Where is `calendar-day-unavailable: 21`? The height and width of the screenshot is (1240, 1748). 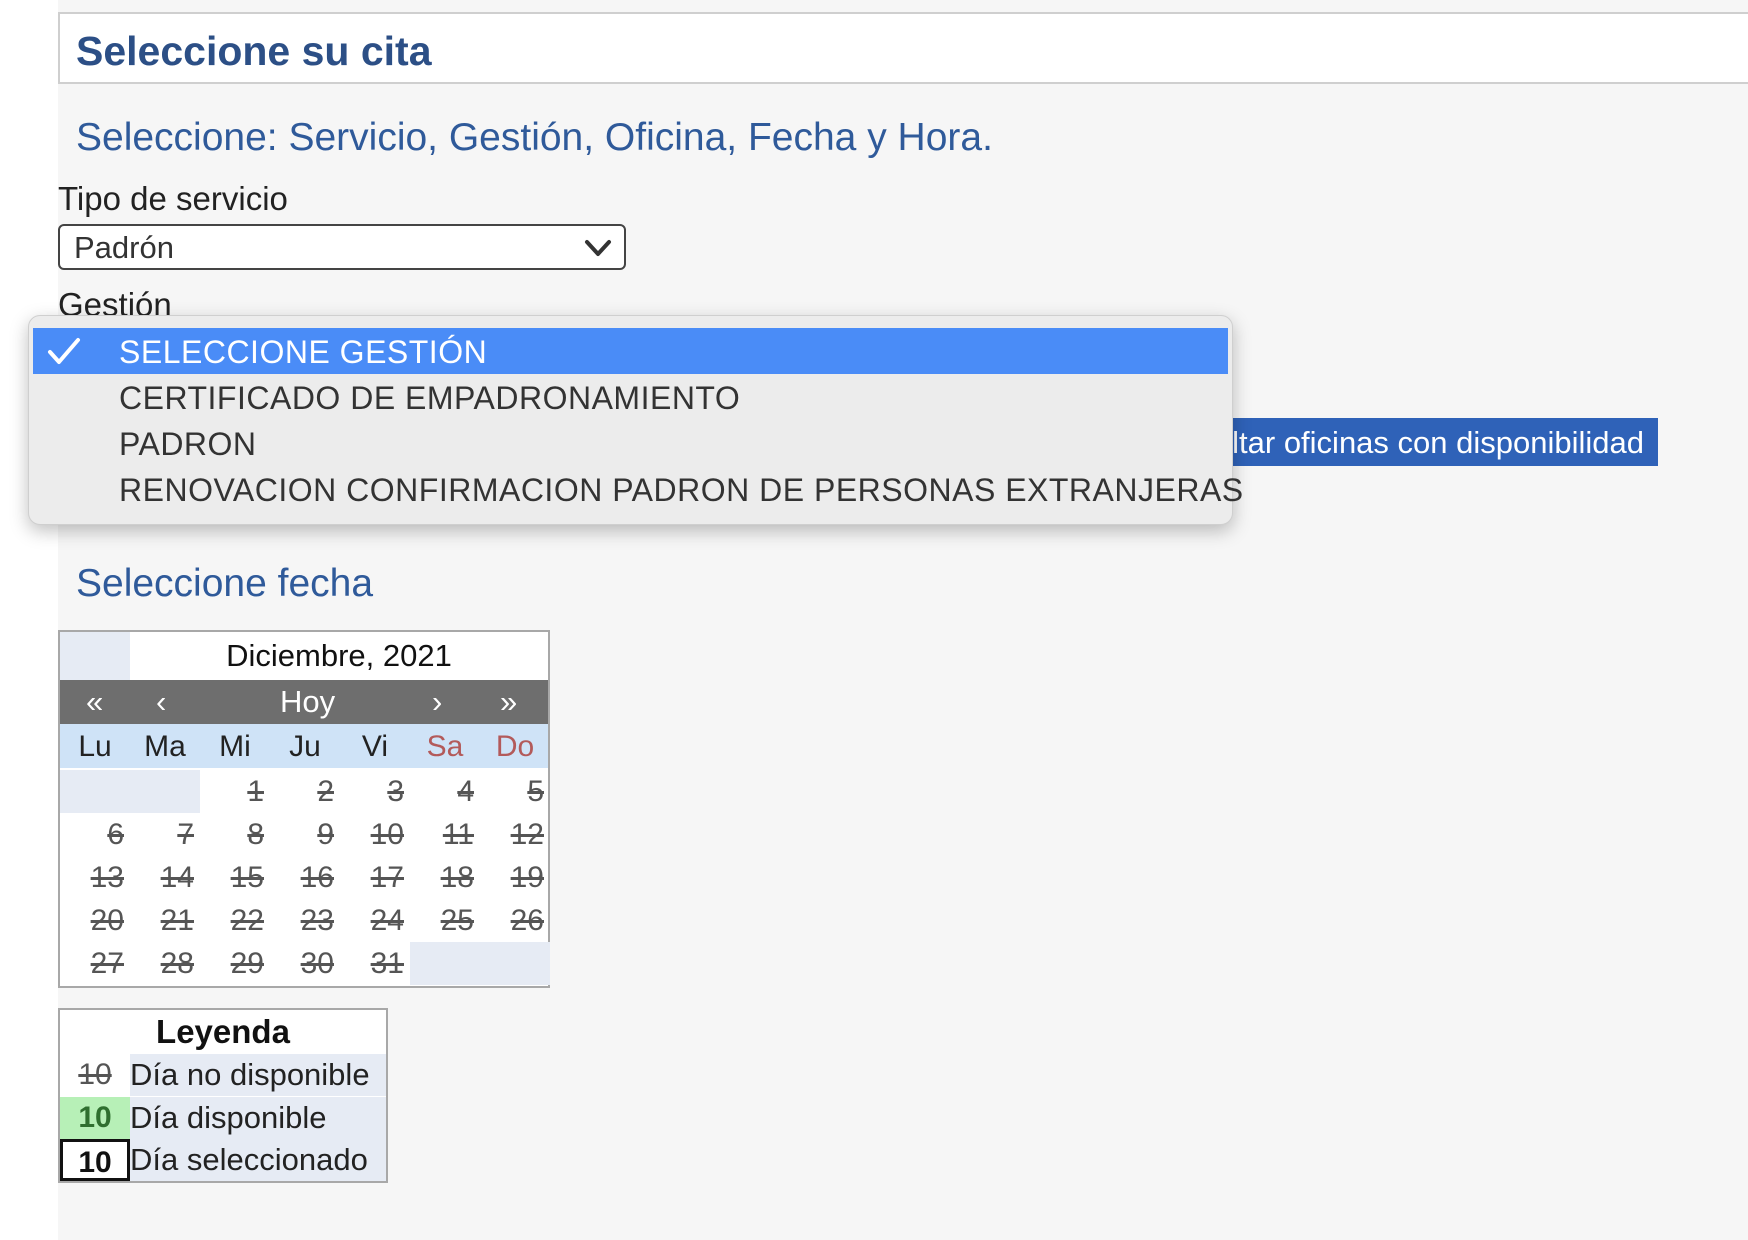
calendar-day-unavailable: 21 is located at coordinates (177, 920).